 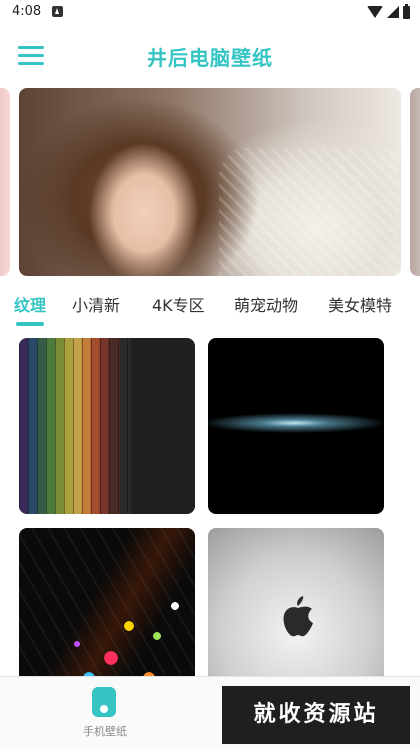 I want to click on banner-next-peek, so click(x=415, y=182).